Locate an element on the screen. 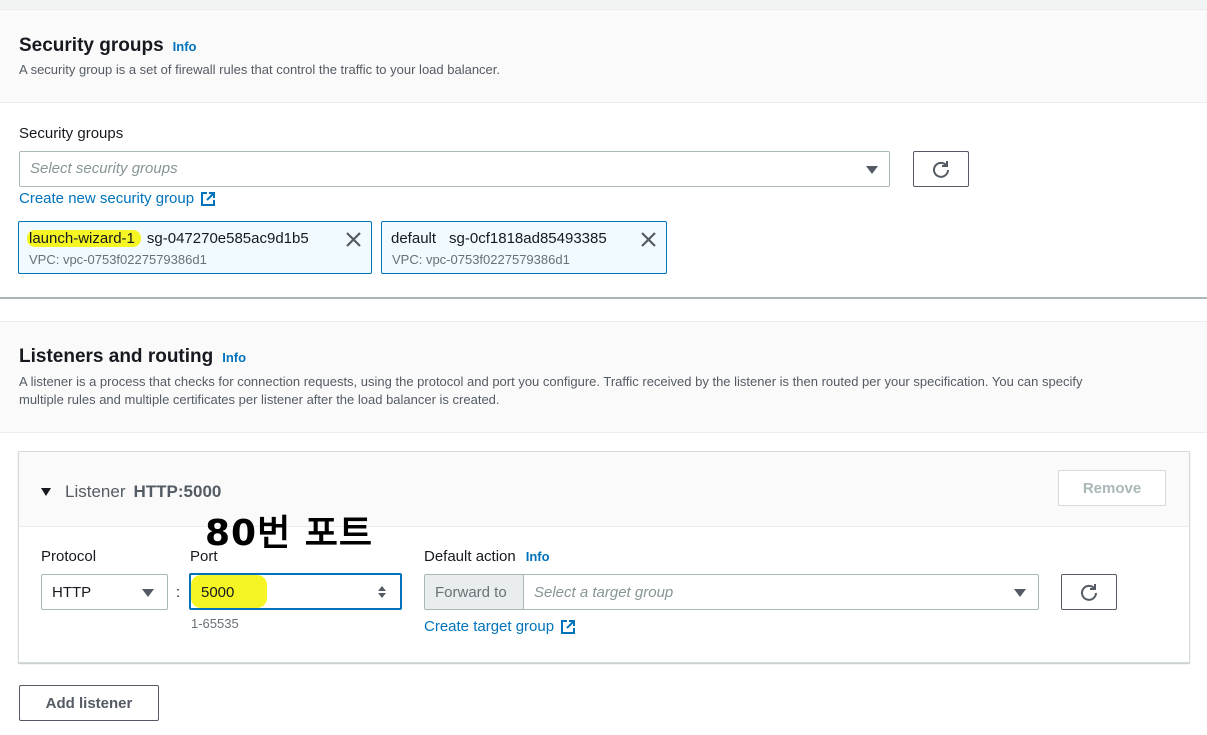  protocol-label: Protocol is located at coordinates (69, 556).